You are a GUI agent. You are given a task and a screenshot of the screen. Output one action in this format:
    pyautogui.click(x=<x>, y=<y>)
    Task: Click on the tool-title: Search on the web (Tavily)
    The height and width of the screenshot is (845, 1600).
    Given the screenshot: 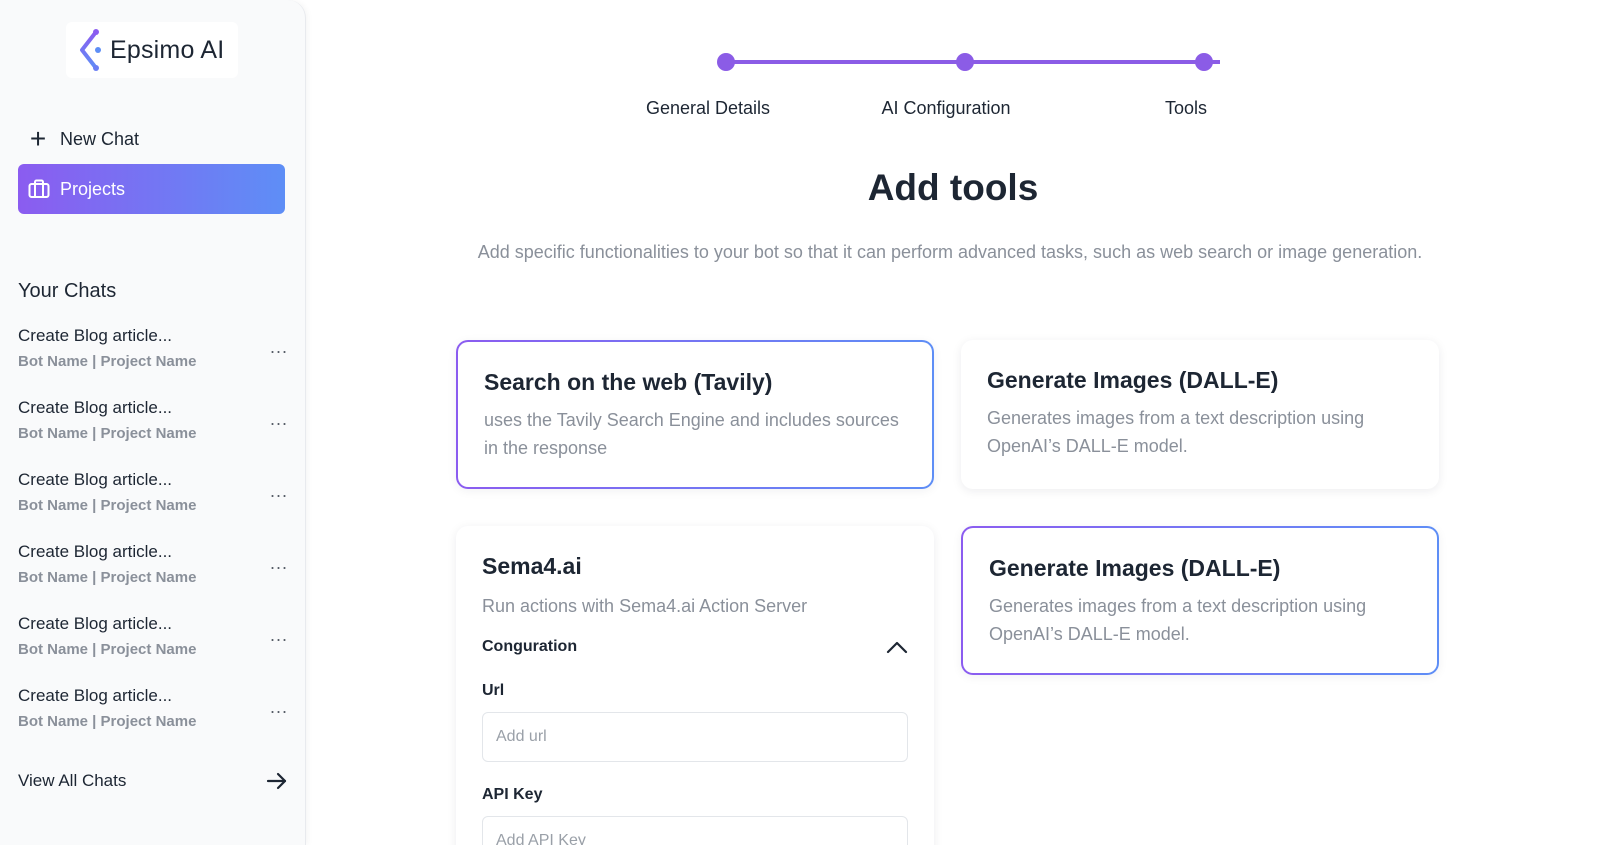 What is the action you would take?
    pyautogui.click(x=628, y=382)
    